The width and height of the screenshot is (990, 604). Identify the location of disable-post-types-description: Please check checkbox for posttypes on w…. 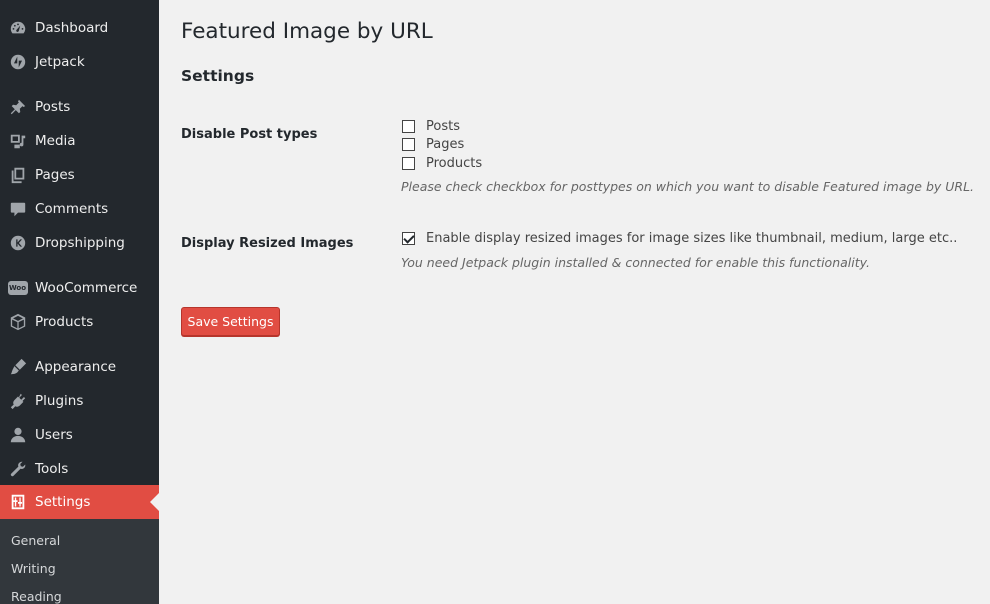
(688, 186).